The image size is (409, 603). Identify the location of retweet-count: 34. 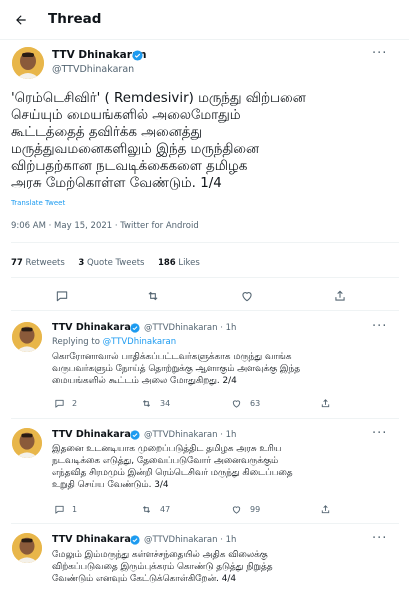
(165, 403).